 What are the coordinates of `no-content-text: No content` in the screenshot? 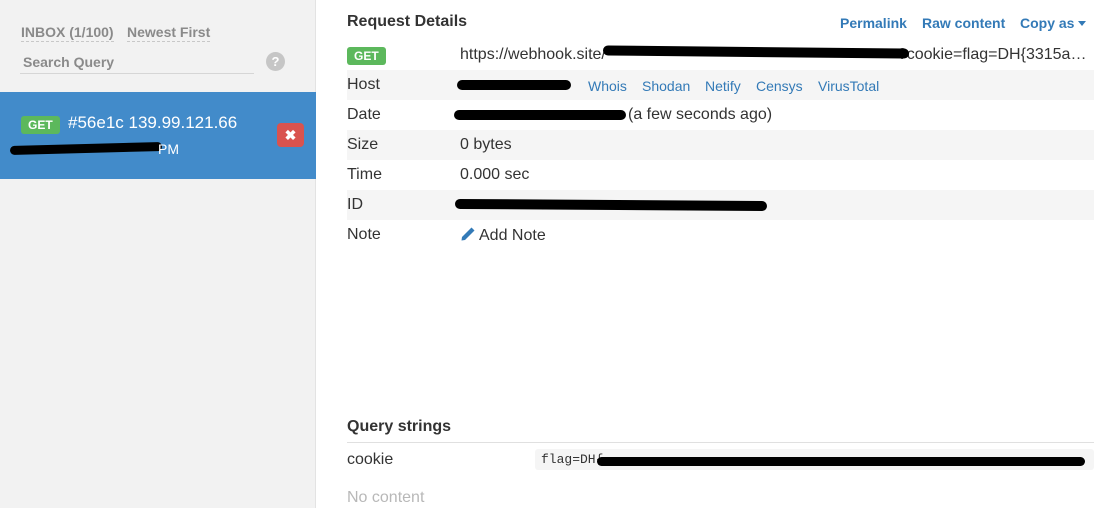 It's located at (386, 497).